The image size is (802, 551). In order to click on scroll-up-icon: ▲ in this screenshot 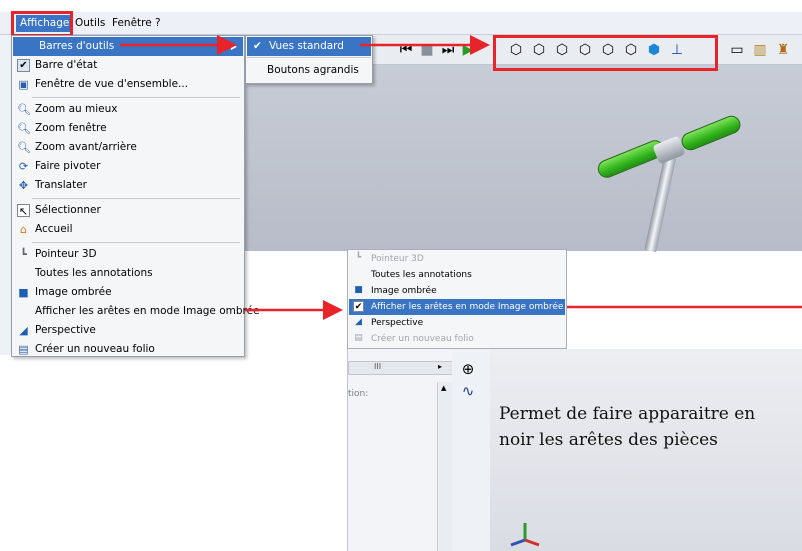, I will do `click(443, 388)`.